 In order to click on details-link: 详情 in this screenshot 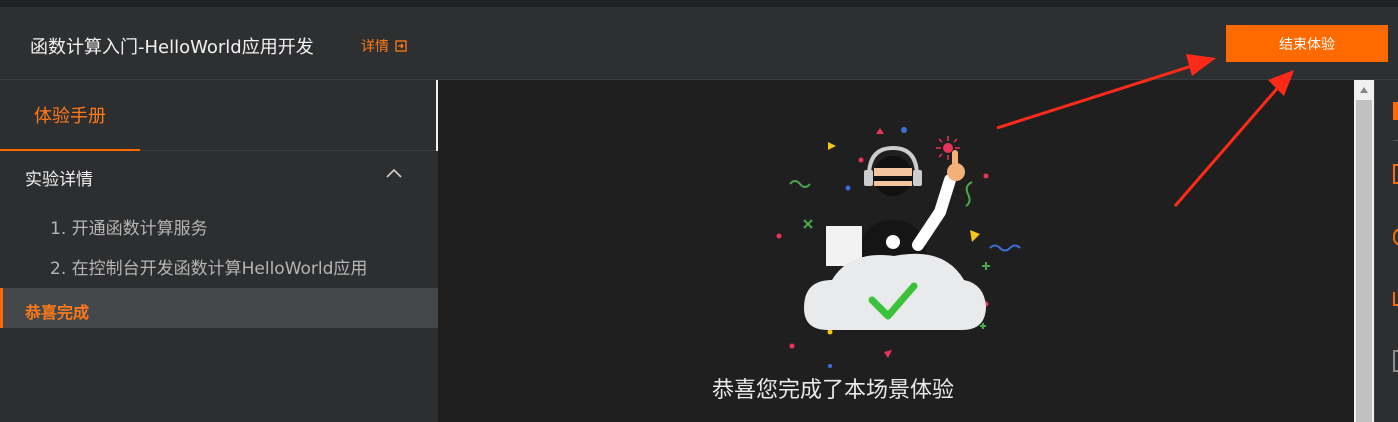, I will do `click(384, 46)`.